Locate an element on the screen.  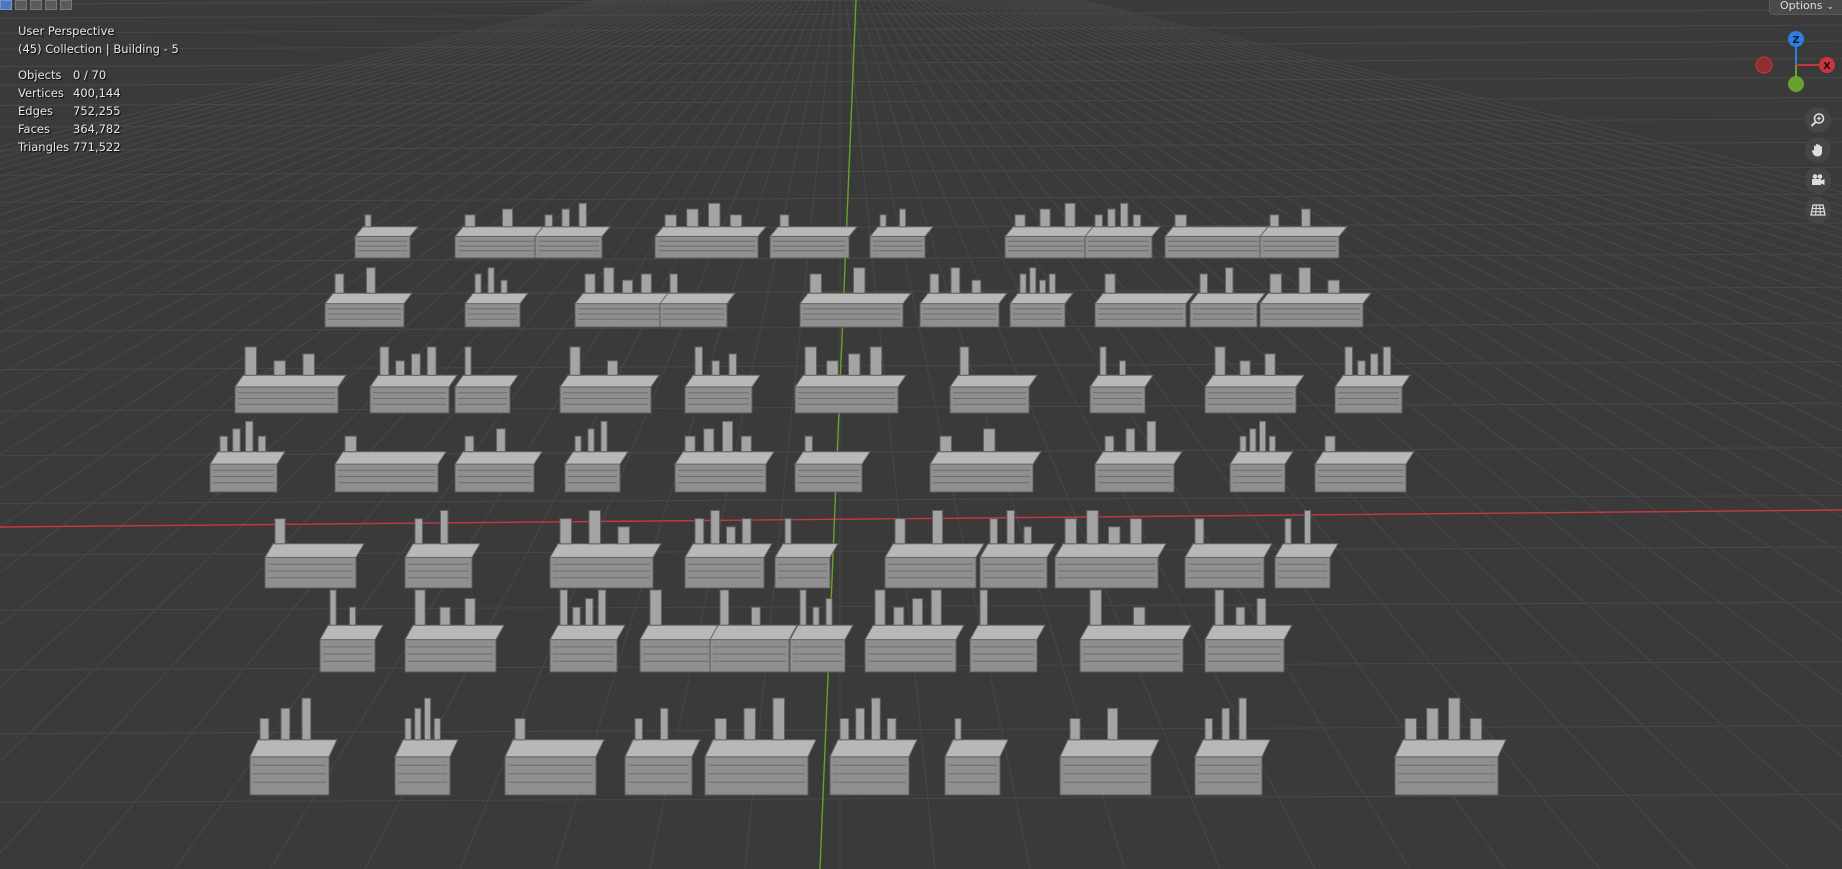
stat-label: Faces is located at coordinates (34, 129).